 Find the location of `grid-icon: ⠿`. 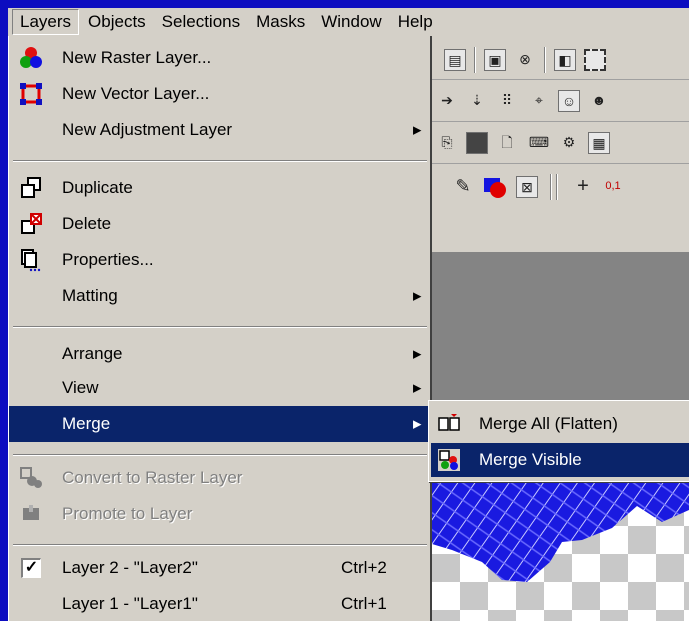

grid-icon: ⠿ is located at coordinates (507, 101).